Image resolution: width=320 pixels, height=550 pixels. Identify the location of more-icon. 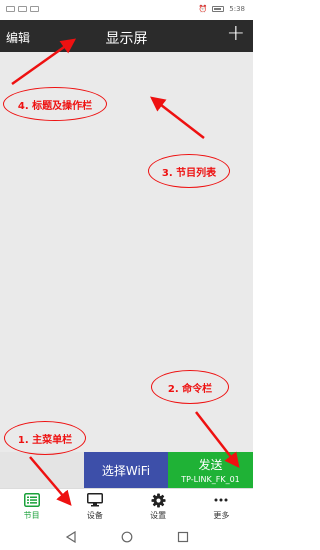
(221, 500).